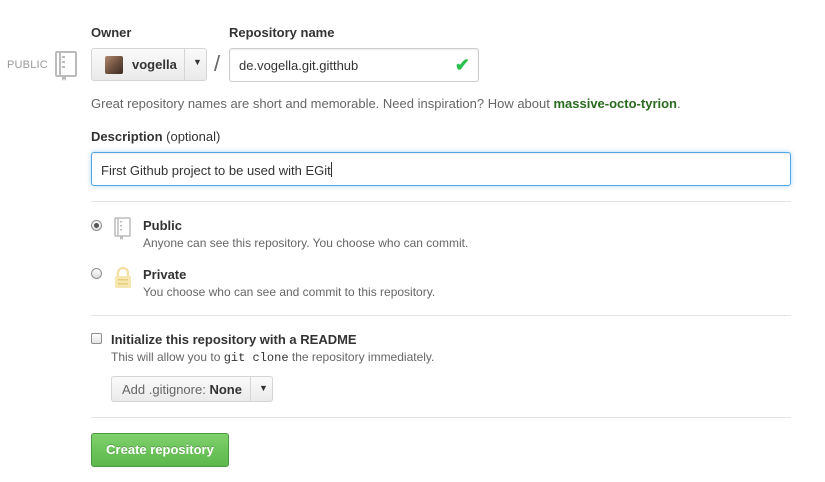 The height and width of the screenshot is (482, 825). I want to click on owner-name: vogella, so click(154, 64).